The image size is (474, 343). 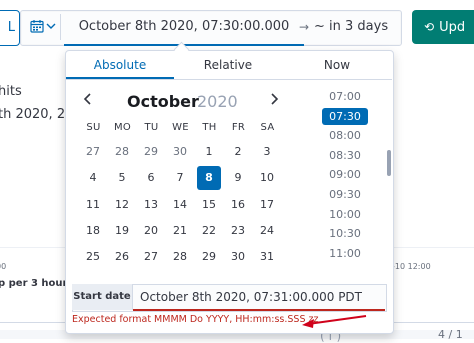 What do you see at coordinates (429, 27) in the screenshot?
I see `refresh-icon: ⟲` at bounding box center [429, 27].